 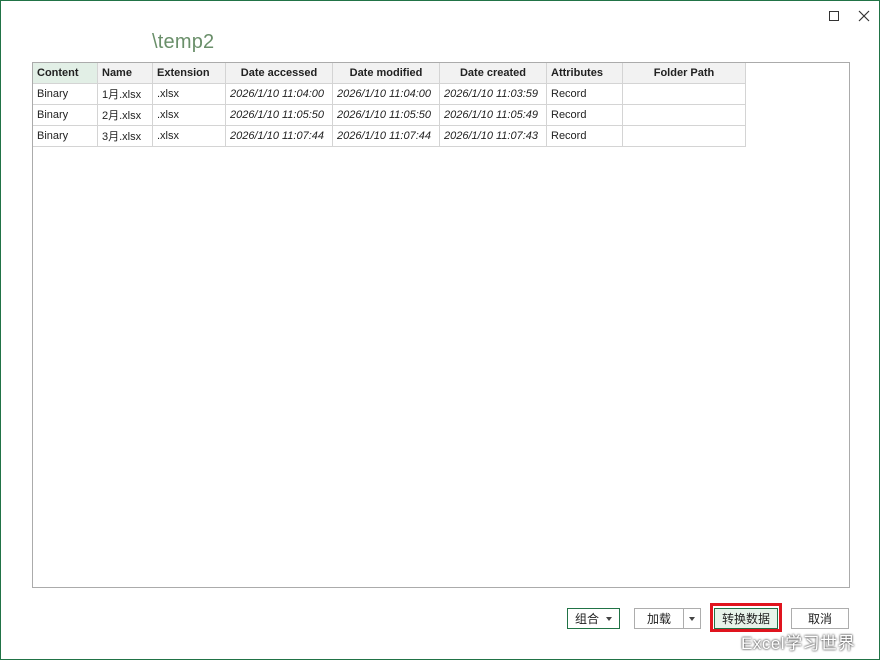 I want to click on cell-date-created: 2026/1/10 11:05:49, so click(x=493, y=115).